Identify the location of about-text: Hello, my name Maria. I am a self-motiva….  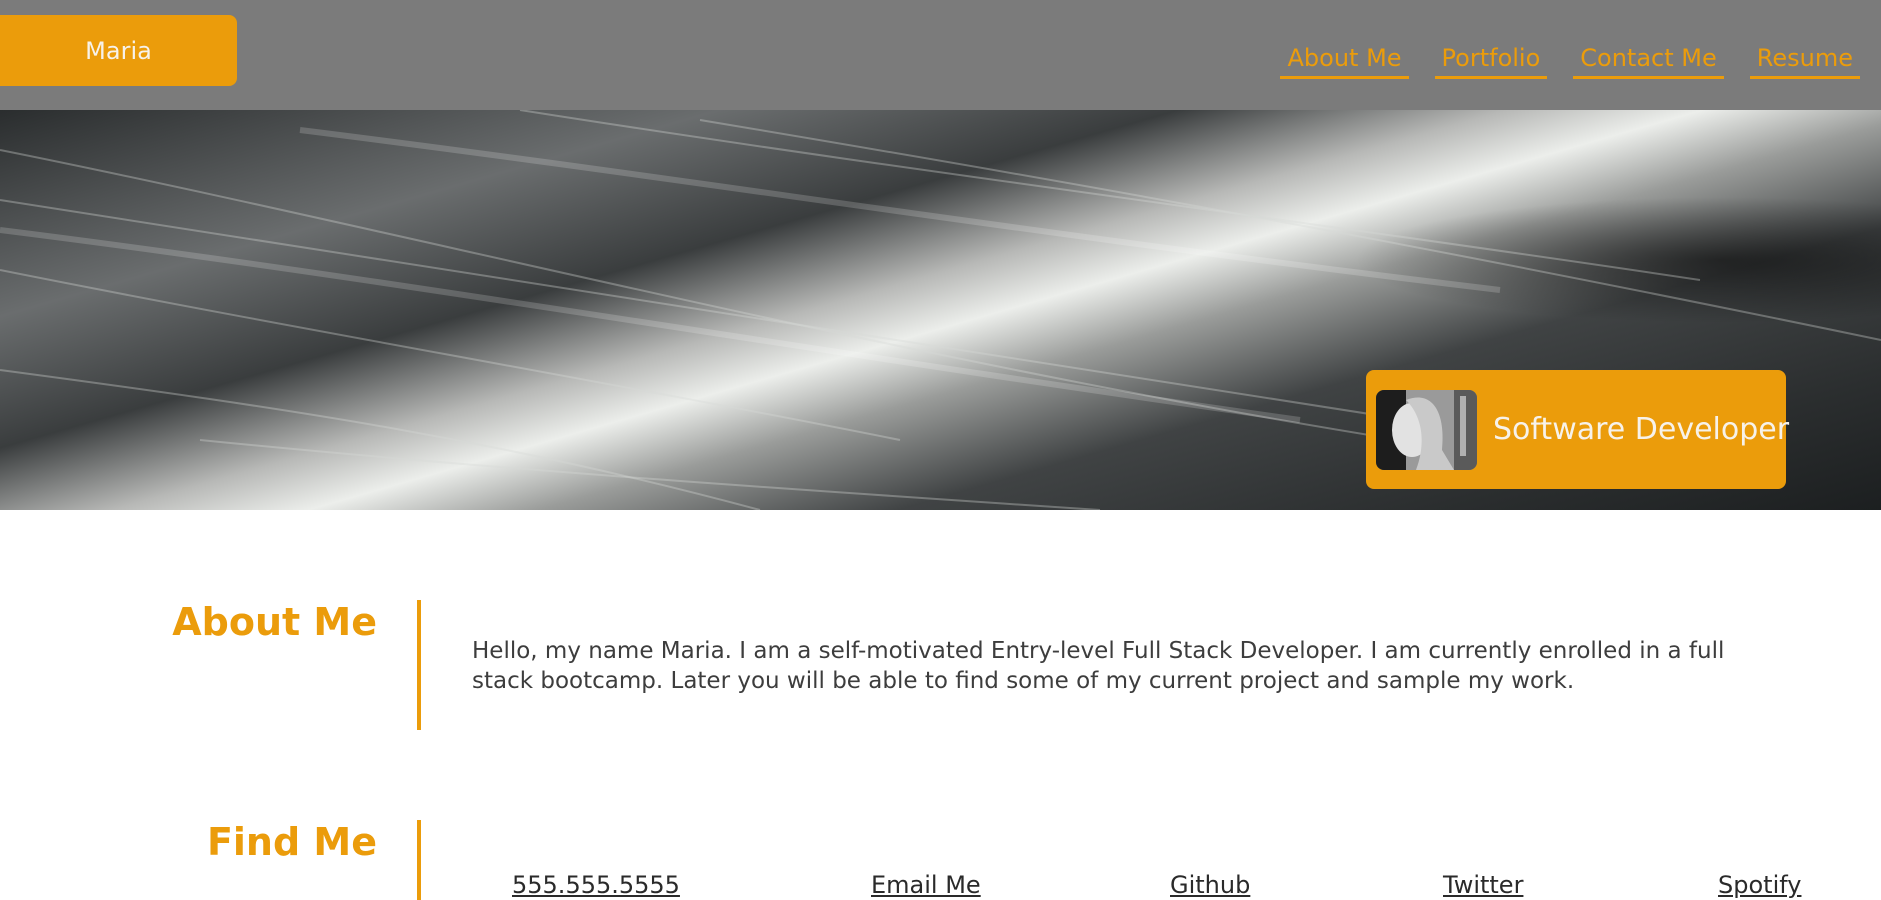
(1098, 666).